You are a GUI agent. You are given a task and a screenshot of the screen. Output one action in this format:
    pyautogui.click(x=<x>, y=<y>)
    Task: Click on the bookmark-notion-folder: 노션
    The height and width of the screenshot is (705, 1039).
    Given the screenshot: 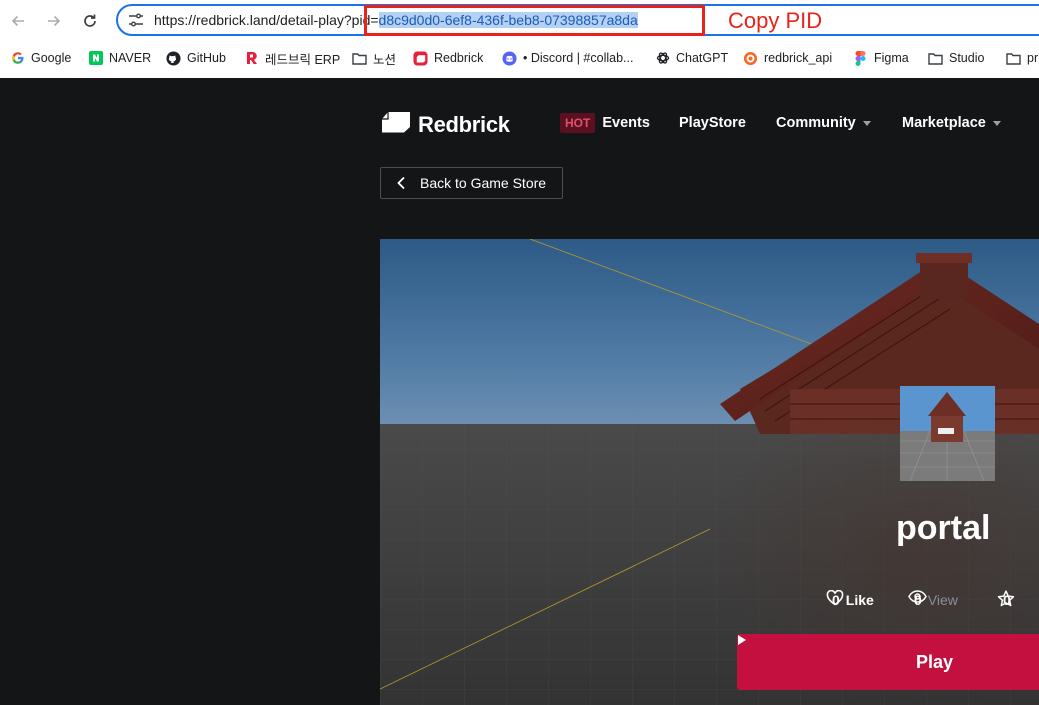 What is the action you would take?
    pyautogui.click(x=374, y=58)
    